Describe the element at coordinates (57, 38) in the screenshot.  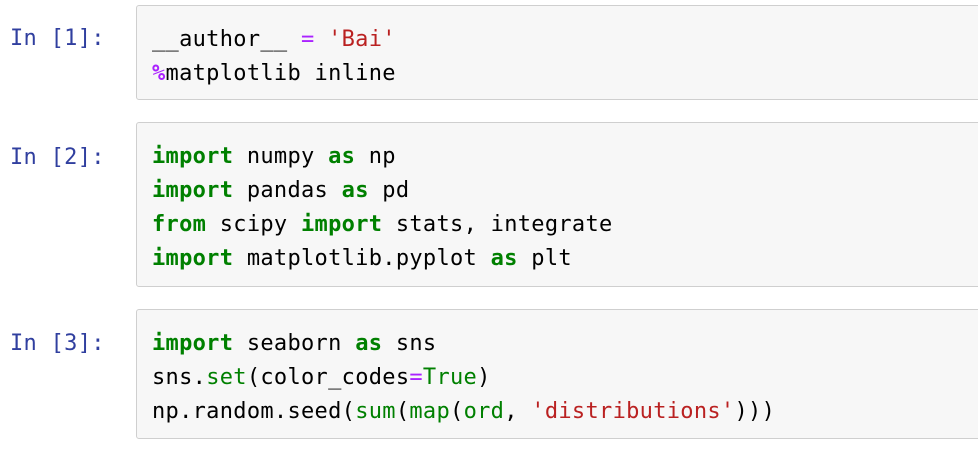
I see `cell-prompt: In [1]:` at that location.